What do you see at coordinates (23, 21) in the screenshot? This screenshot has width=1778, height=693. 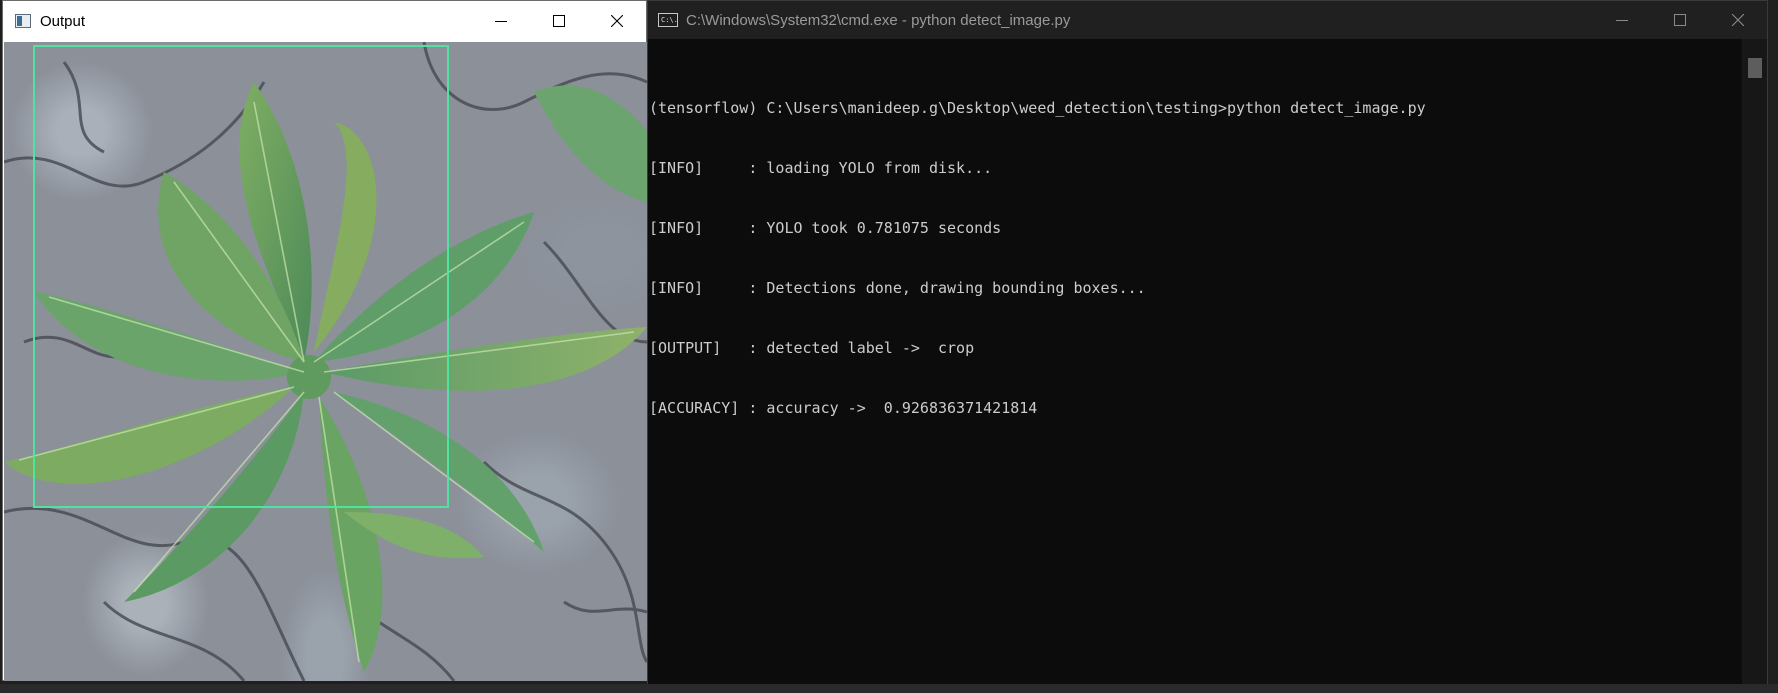 I see `image-window-icon` at bounding box center [23, 21].